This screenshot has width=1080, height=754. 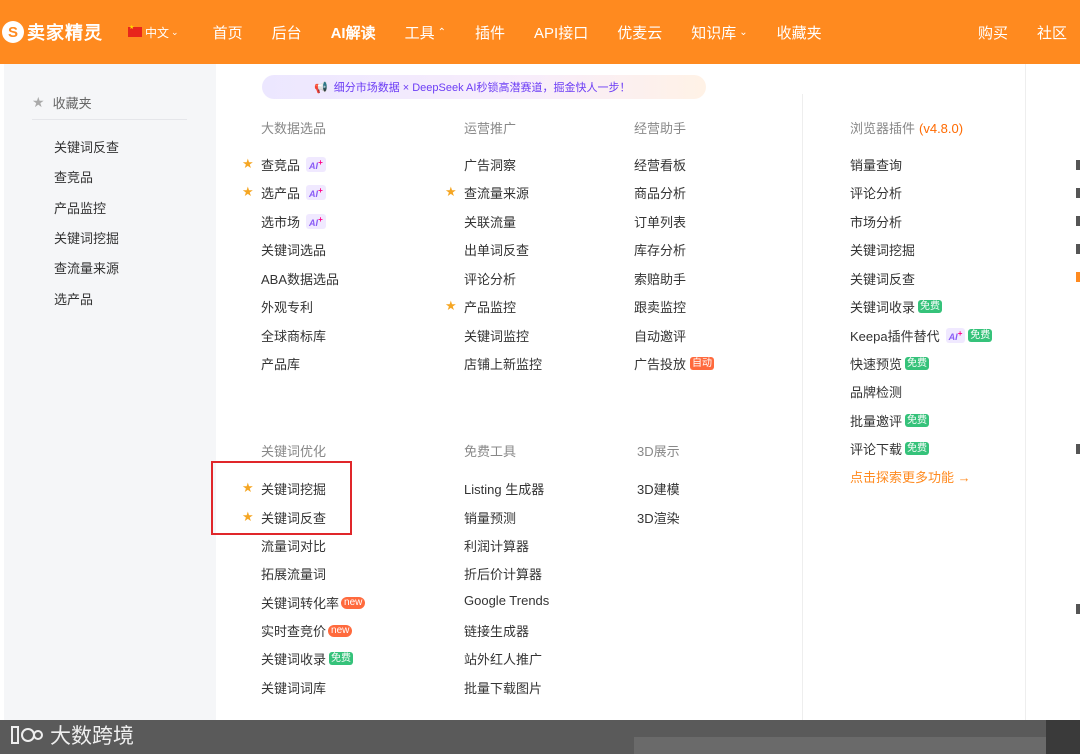 I want to click on menu-item: 链接生成器, so click(x=496, y=630).